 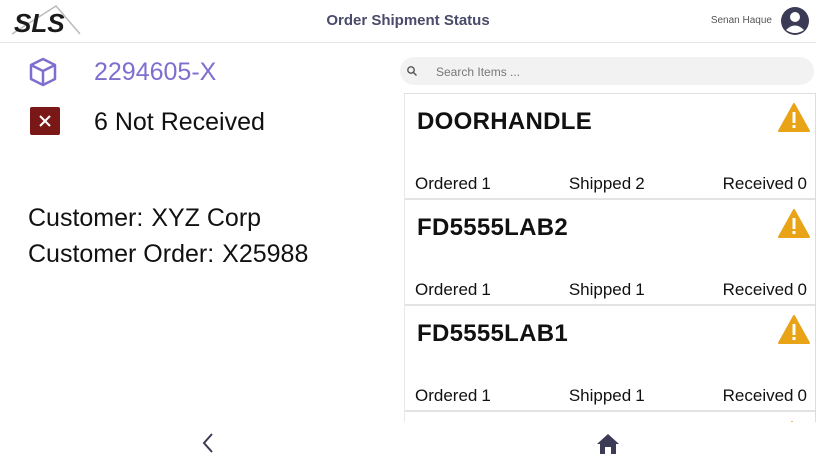 What do you see at coordinates (608, 444) in the screenshot?
I see `home-icon` at bounding box center [608, 444].